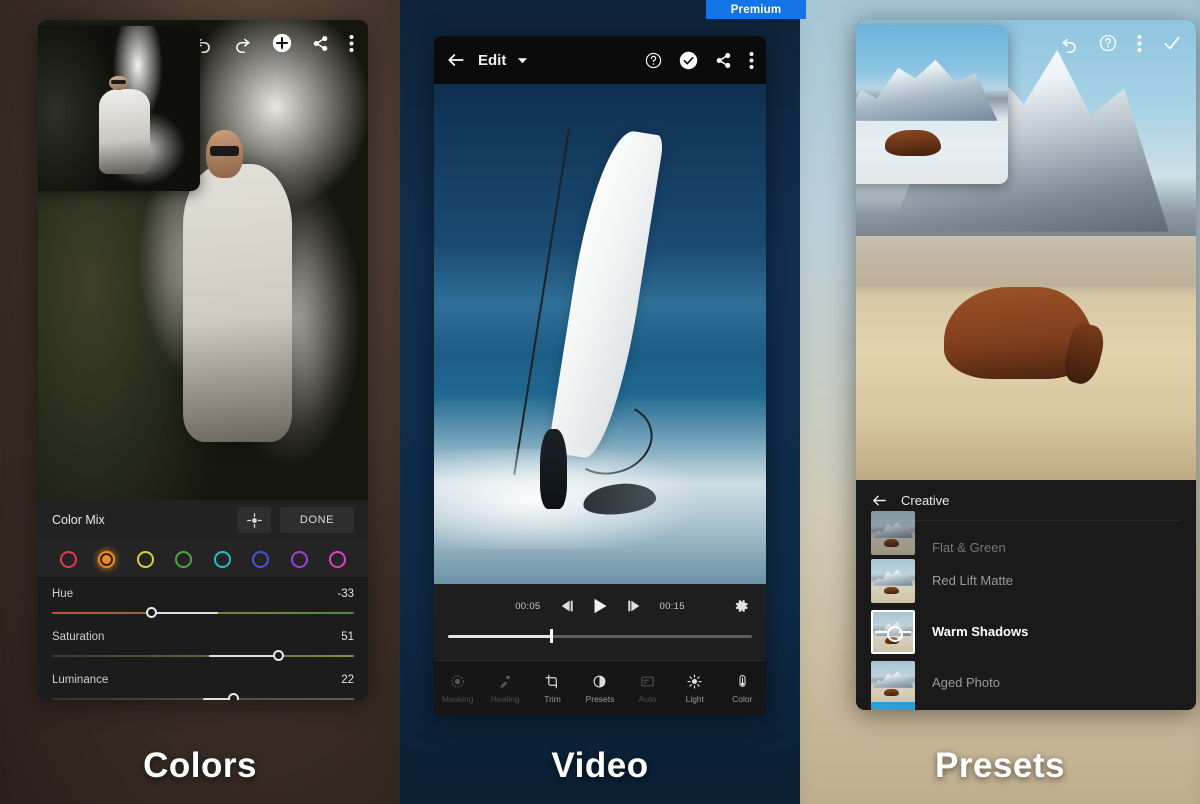 Image resolution: width=1200 pixels, height=804 pixels. Describe the element at coordinates (261, 559) in the screenshot. I see `color-swatch-blue` at that location.